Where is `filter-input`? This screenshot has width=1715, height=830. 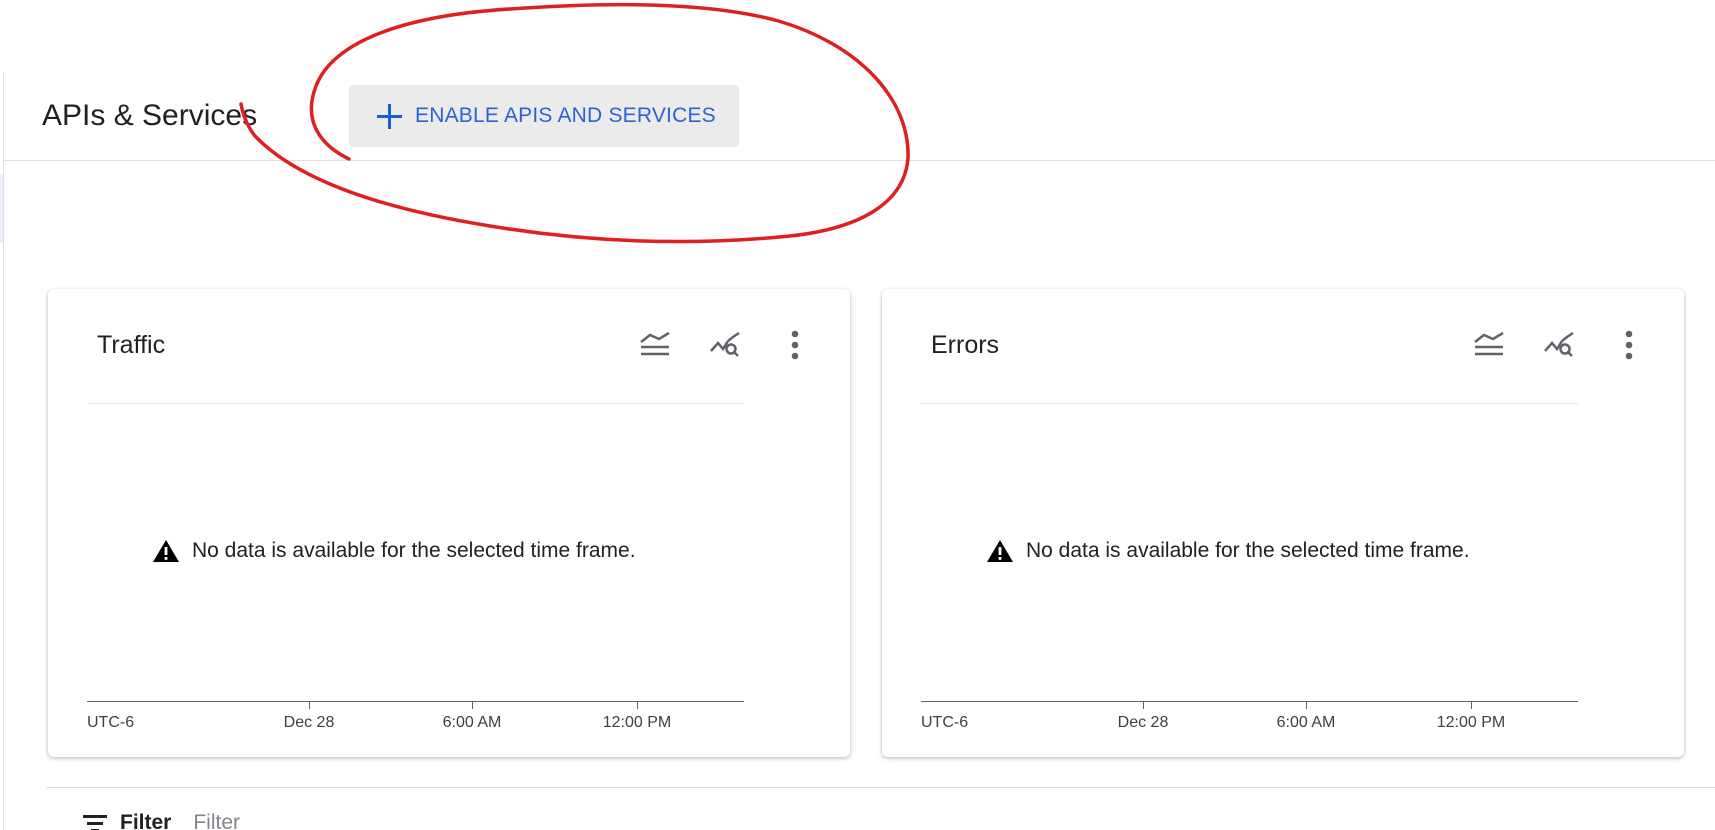 filter-input is located at coordinates (343, 820).